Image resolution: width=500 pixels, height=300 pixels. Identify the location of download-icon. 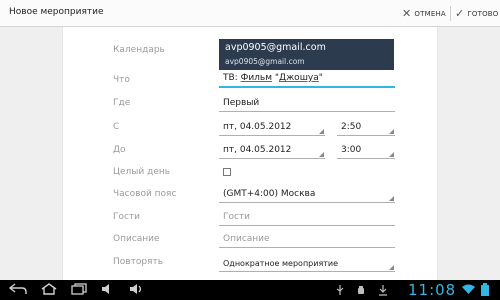
(383, 291).